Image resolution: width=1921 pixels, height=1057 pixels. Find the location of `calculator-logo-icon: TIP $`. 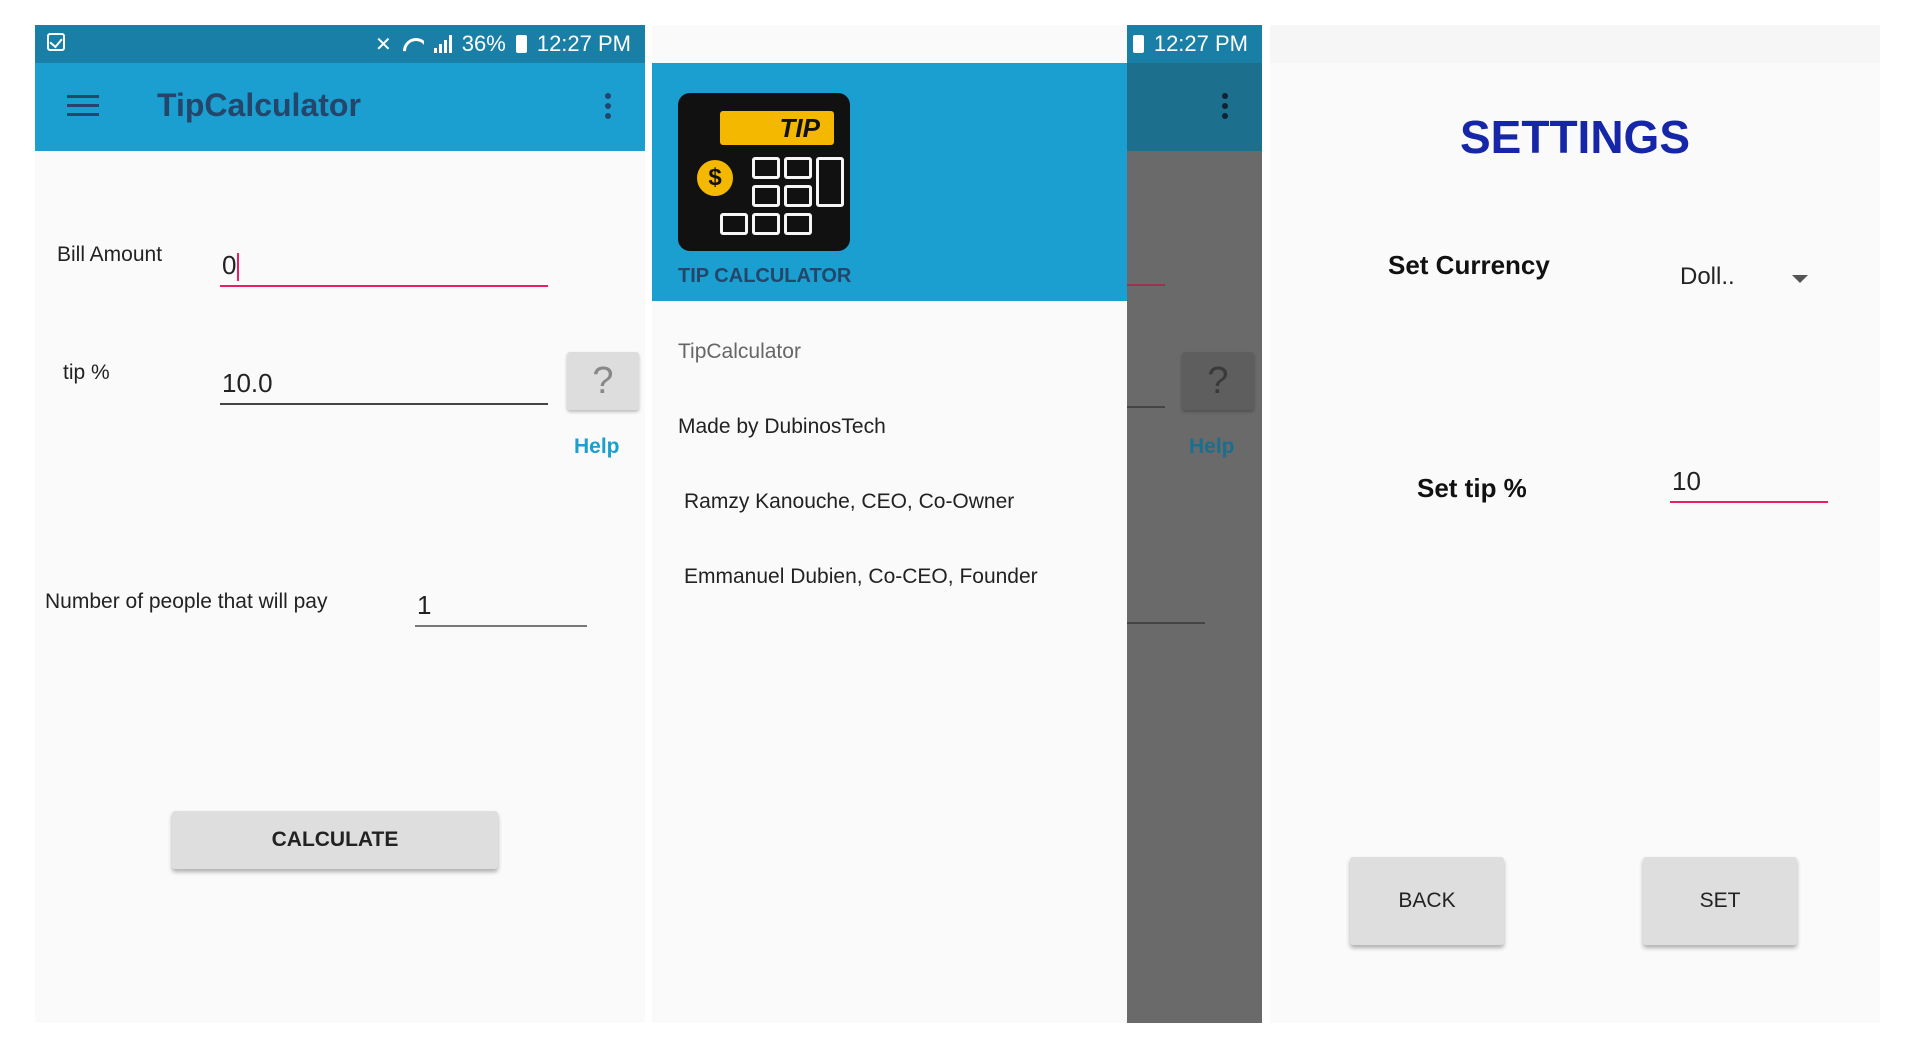

calculator-logo-icon: TIP $ is located at coordinates (764, 172).